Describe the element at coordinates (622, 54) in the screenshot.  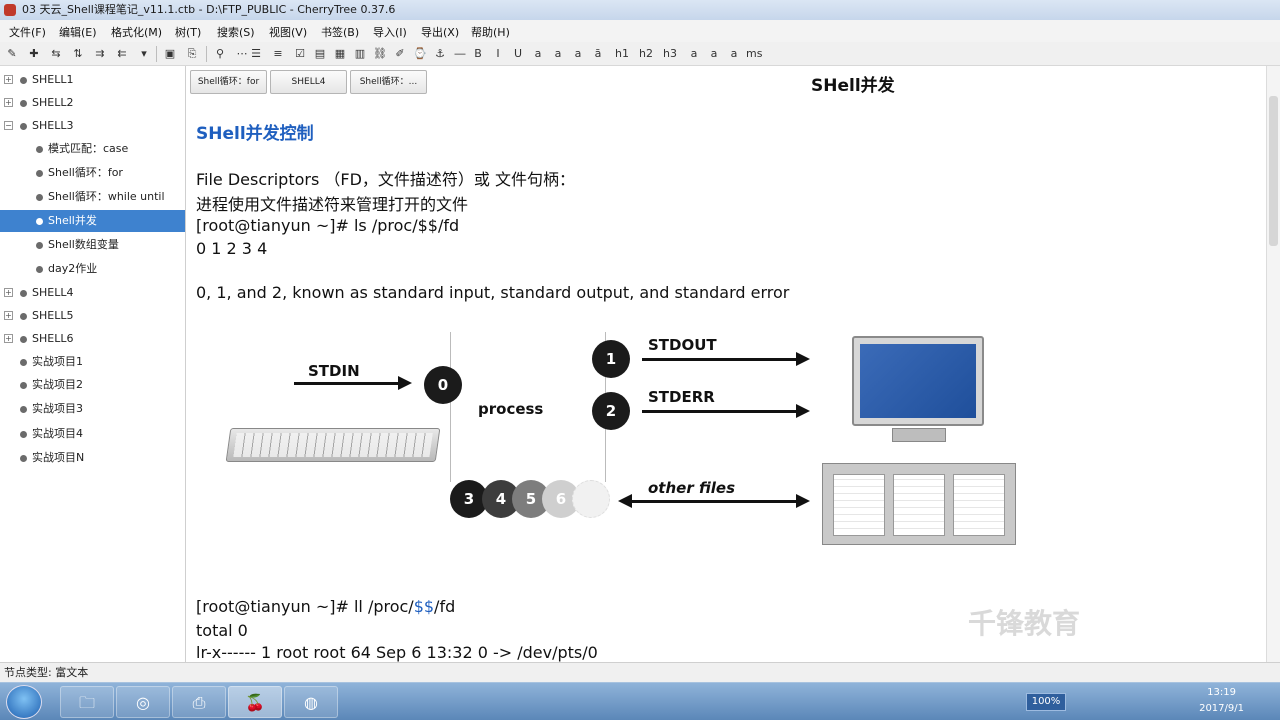
I see `h1-icon: h1` at that location.